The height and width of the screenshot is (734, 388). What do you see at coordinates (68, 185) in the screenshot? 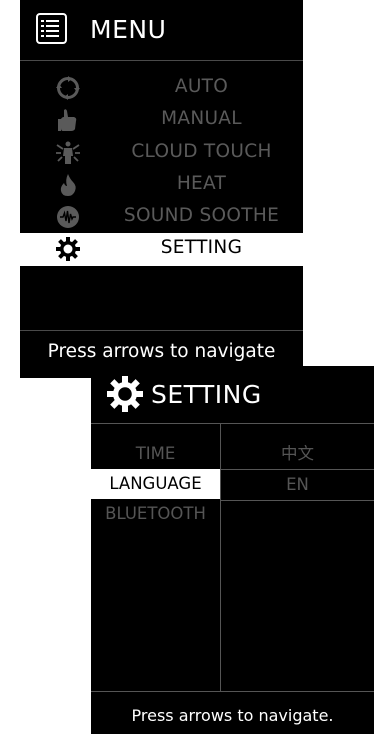
I see `flame-icon` at bounding box center [68, 185].